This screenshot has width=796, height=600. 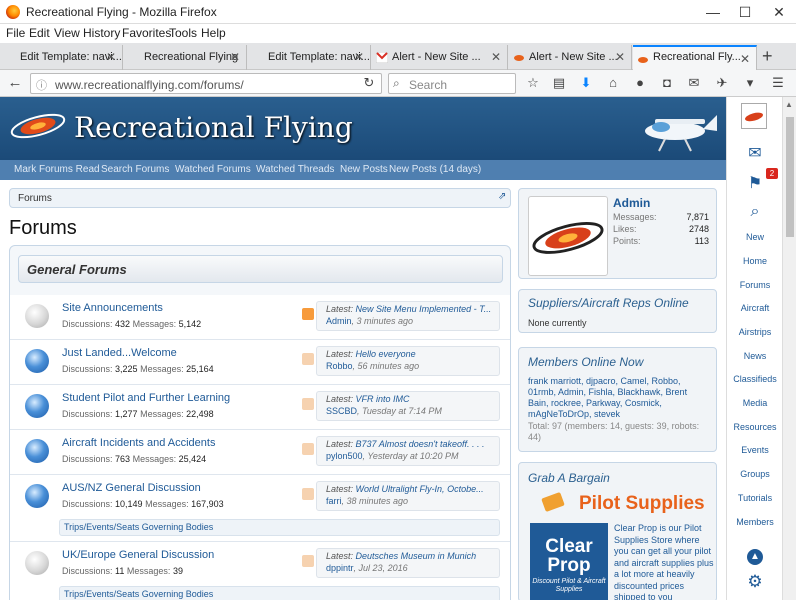 What do you see at coordinates (101, 33) in the screenshot?
I see `menu-history: History` at bounding box center [101, 33].